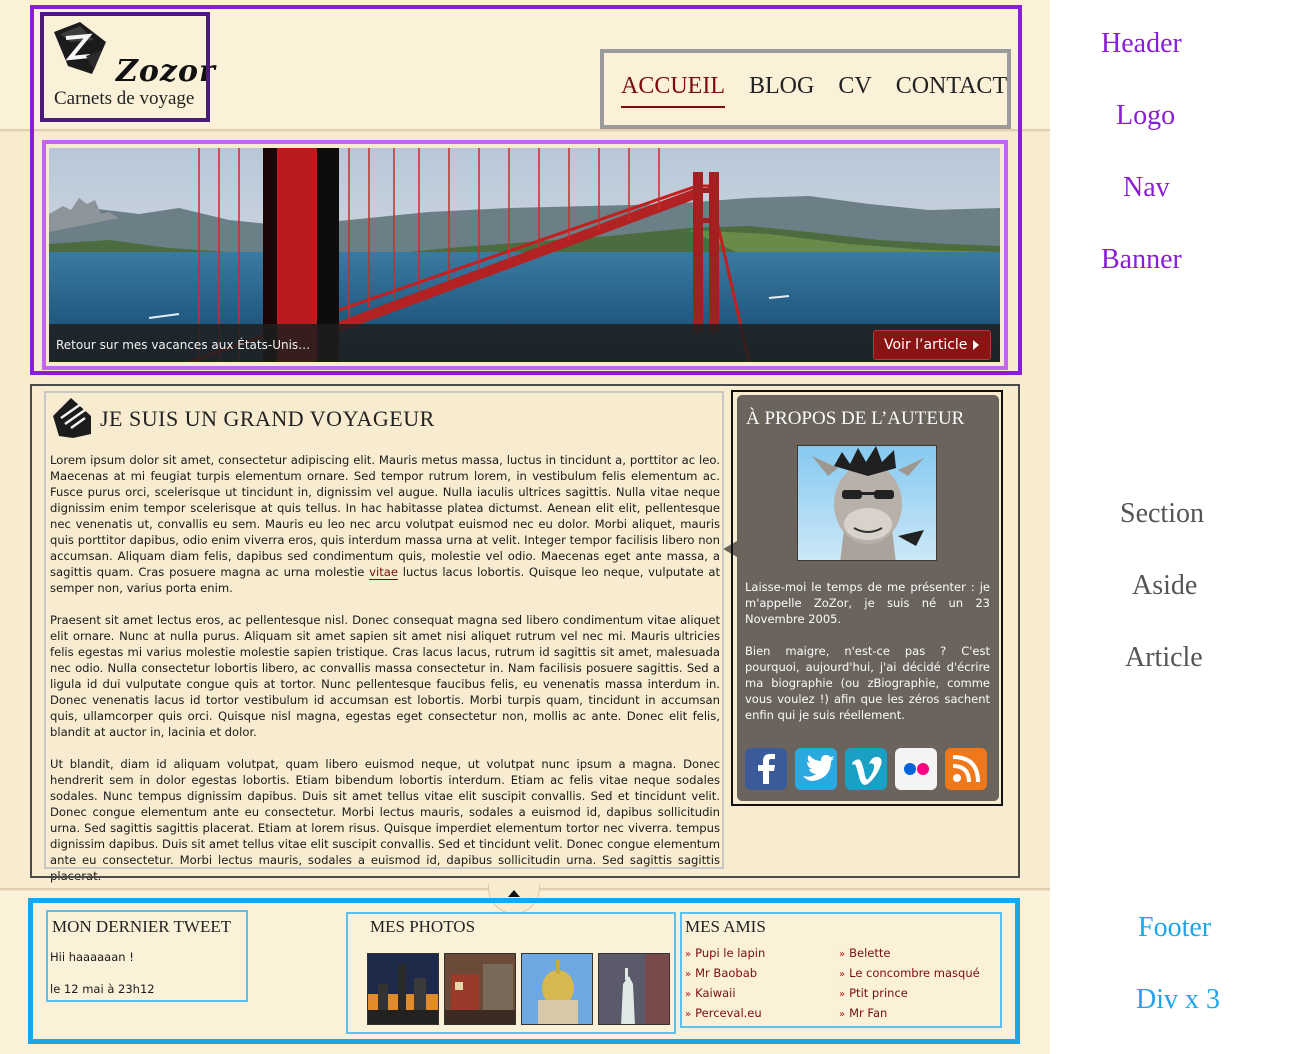 The image size is (1300, 1054). What do you see at coordinates (1162, 513) in the screenshot?
I see `label-section: Section` at bounding box center [1162, 513].